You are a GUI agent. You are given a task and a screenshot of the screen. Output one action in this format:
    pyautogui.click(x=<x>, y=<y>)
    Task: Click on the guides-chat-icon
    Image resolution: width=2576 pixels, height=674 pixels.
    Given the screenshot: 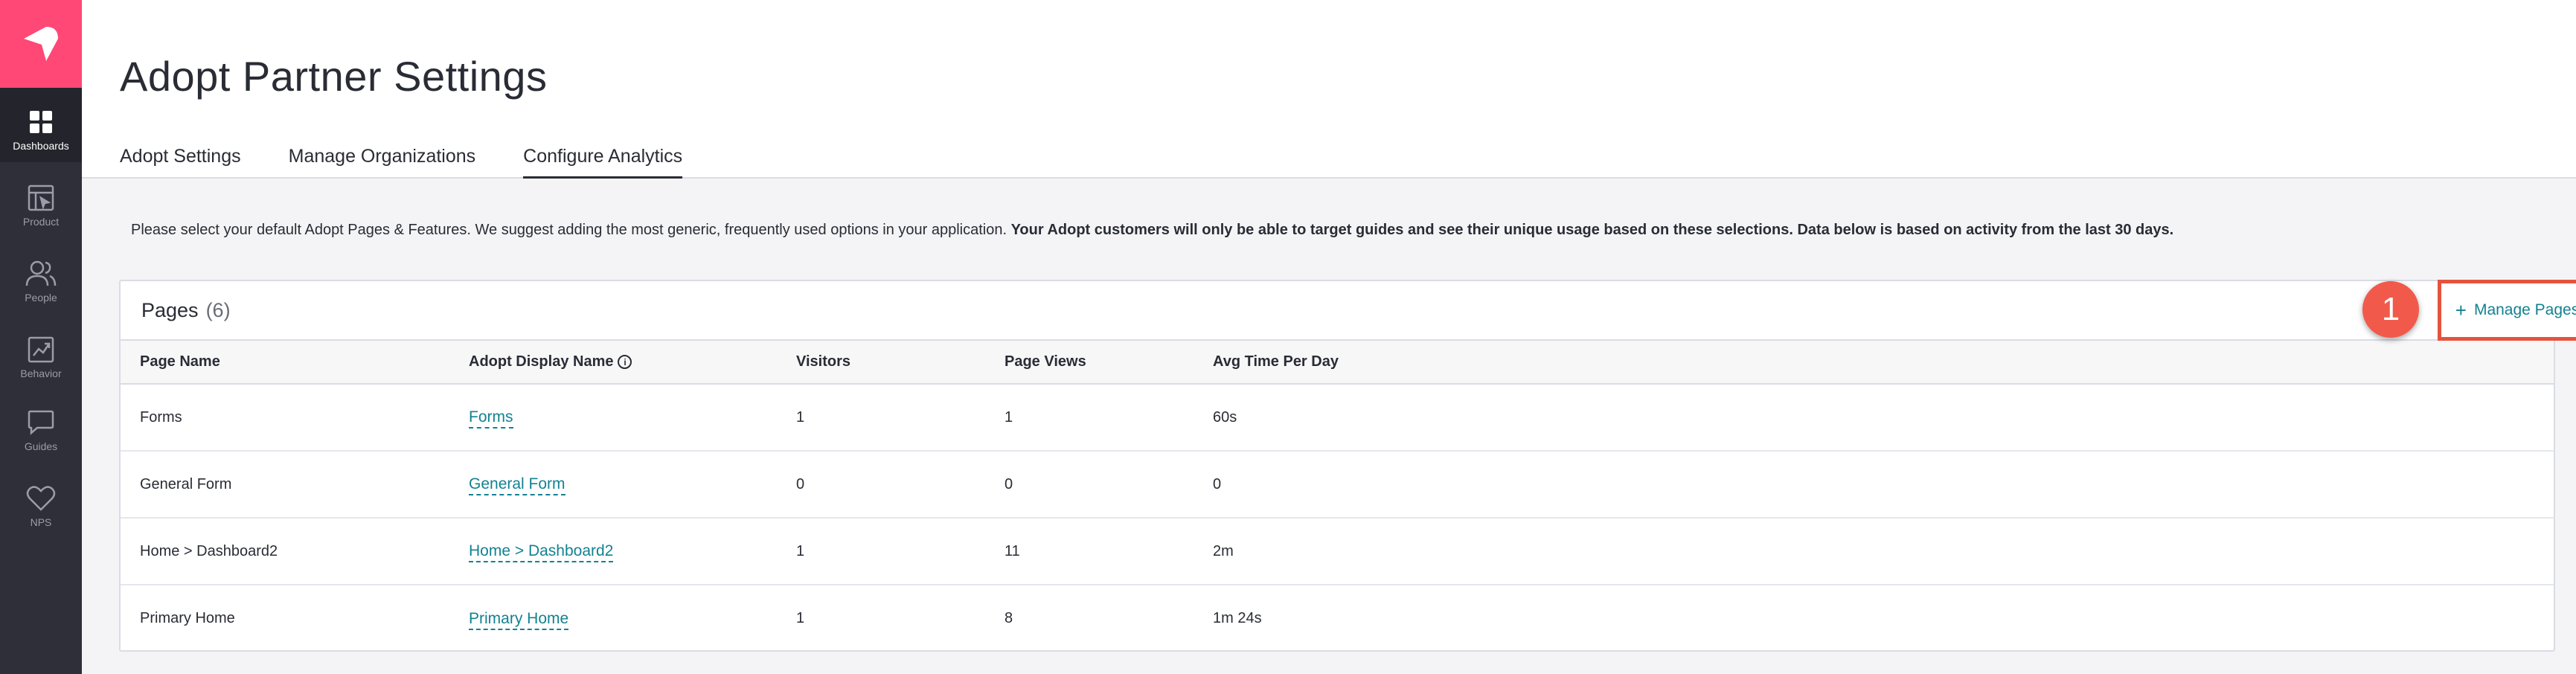 What is the action you would take?
    pyautogui.click(x=41, y=422)
    